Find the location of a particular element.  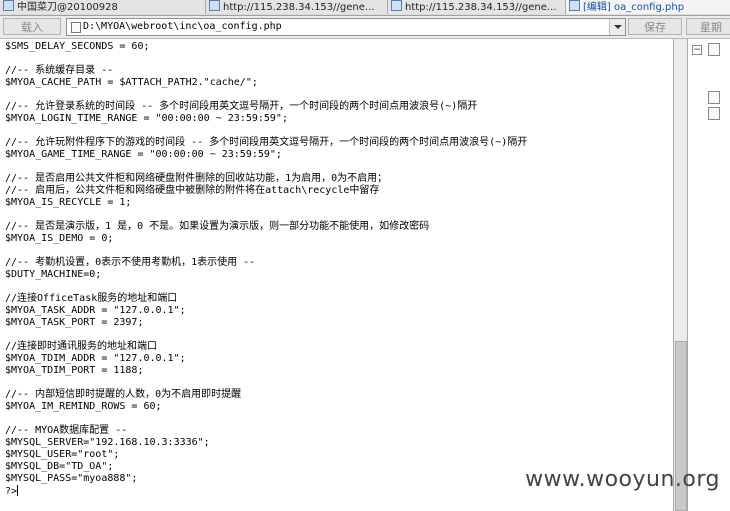

collapse-icon: − is located at coordinates (697, 50).